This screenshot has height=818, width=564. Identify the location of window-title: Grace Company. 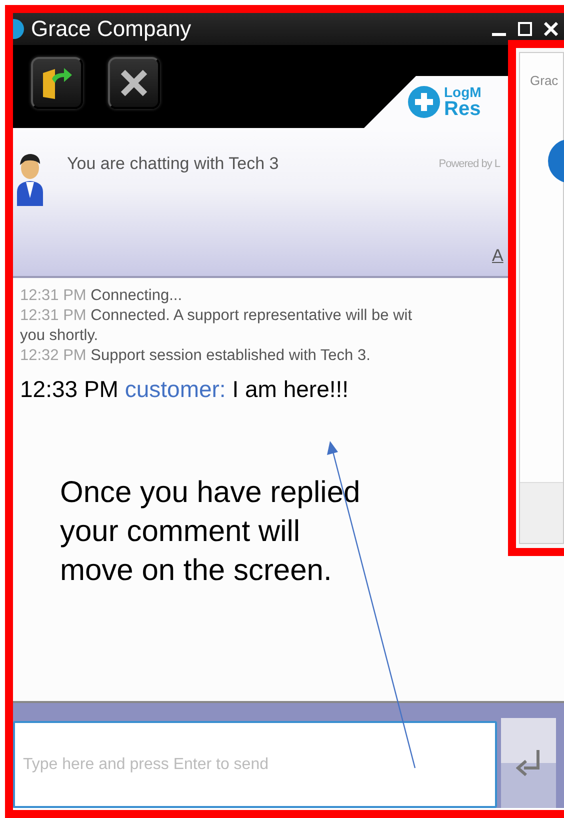
(111, 29).